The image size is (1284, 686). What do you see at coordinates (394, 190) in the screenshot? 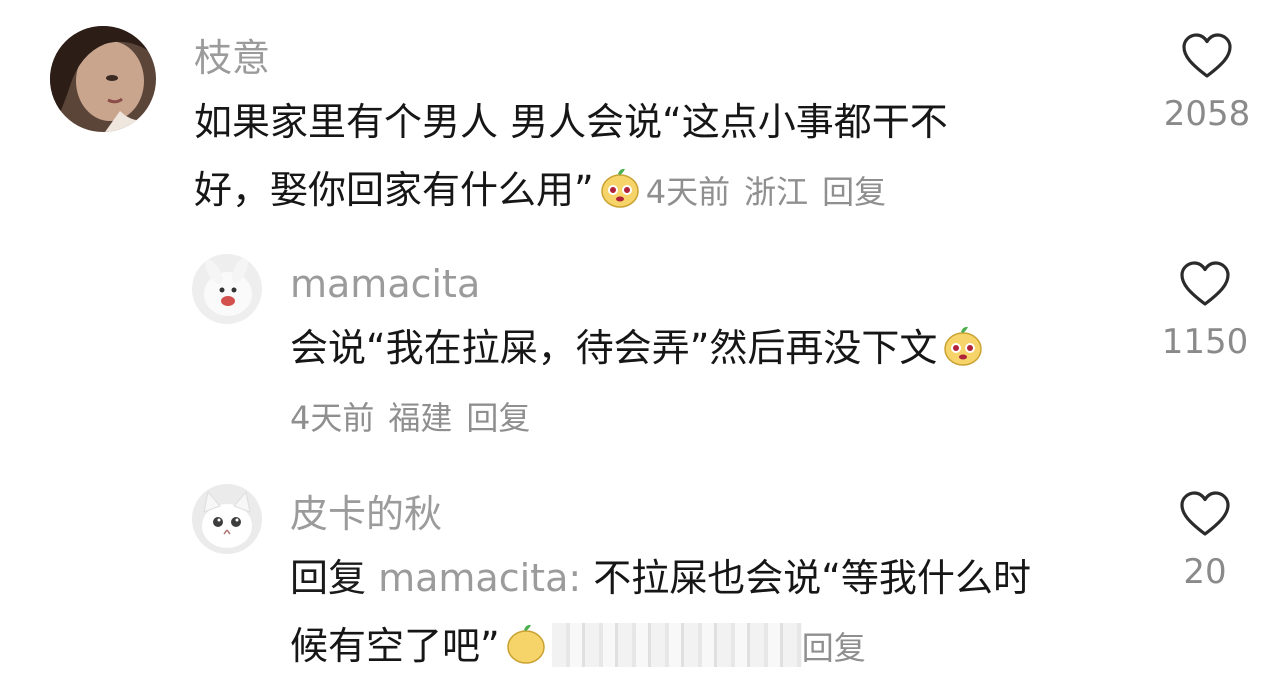
I see `comment-text-line: 好，娶你回家有什么用”` at bounding box center [394, 190].